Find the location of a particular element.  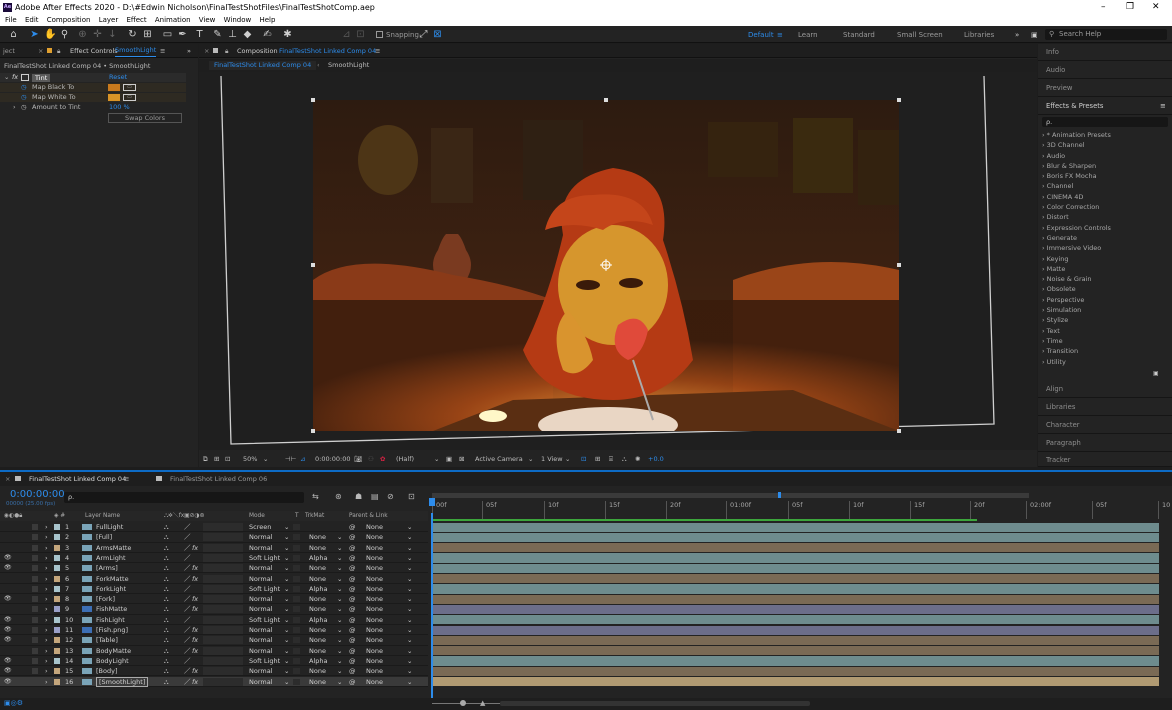

draft-3d-icon: ⊛ is located at coordinates (338, 496).